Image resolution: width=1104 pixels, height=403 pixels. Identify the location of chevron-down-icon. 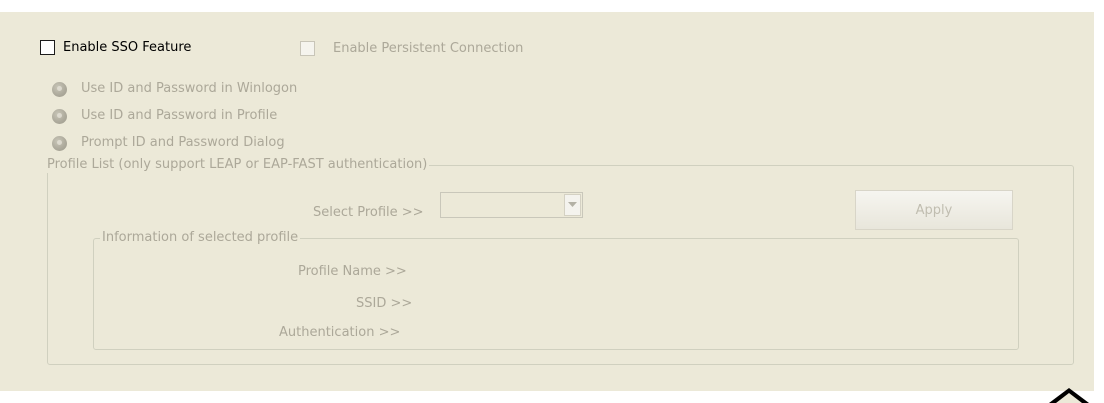
(572, 204).